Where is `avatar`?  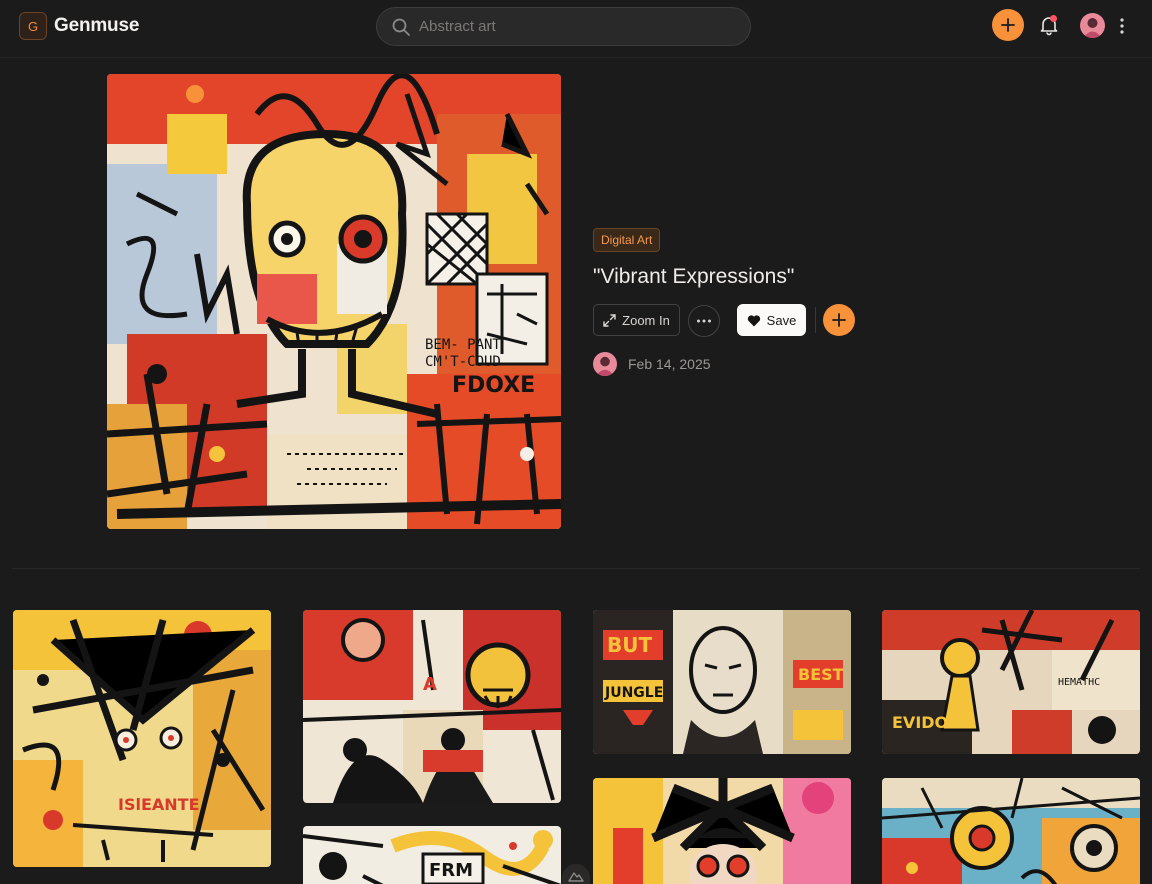
avatar is located at coordinates (1092, 25).